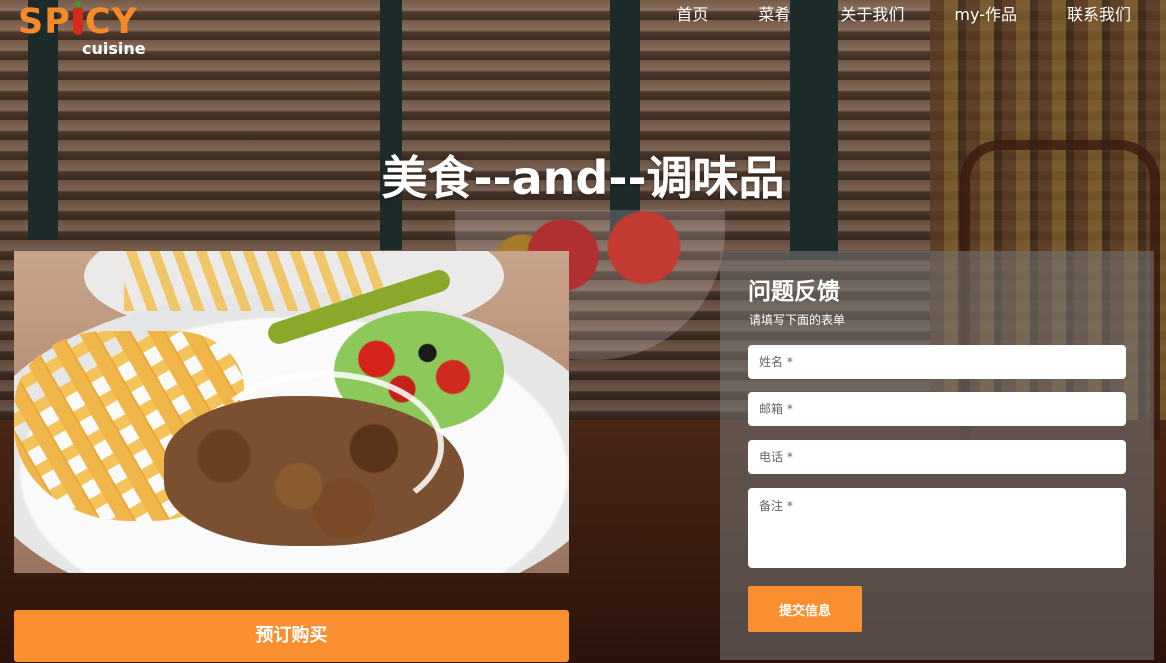  I want to click on email-field, so click(937, 409).